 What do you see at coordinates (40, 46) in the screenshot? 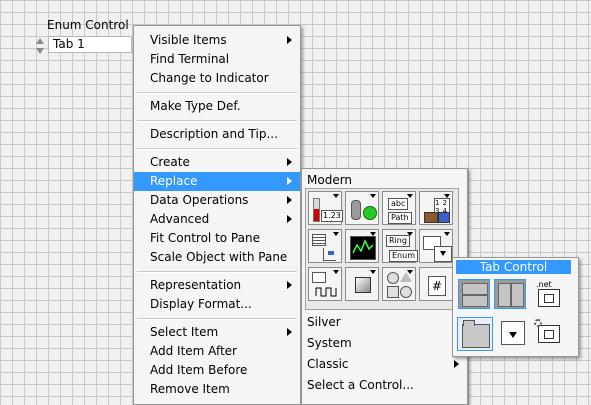
I see `enum-increment-decrement` at bounding box center [40, 46].